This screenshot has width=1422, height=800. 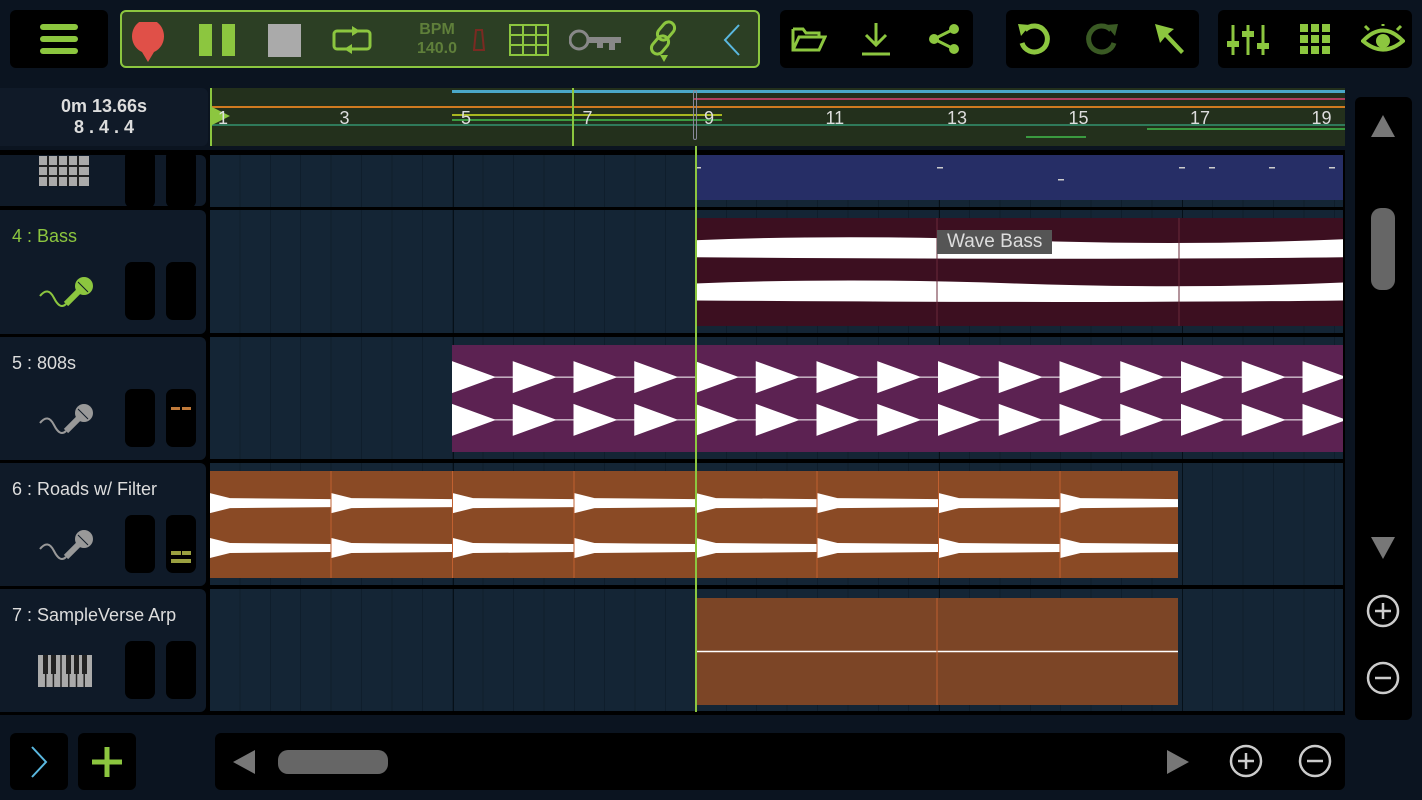 I want to click on position-display: 0m 13.66s 8 . 4 . 4, so click(x=104, y=117).